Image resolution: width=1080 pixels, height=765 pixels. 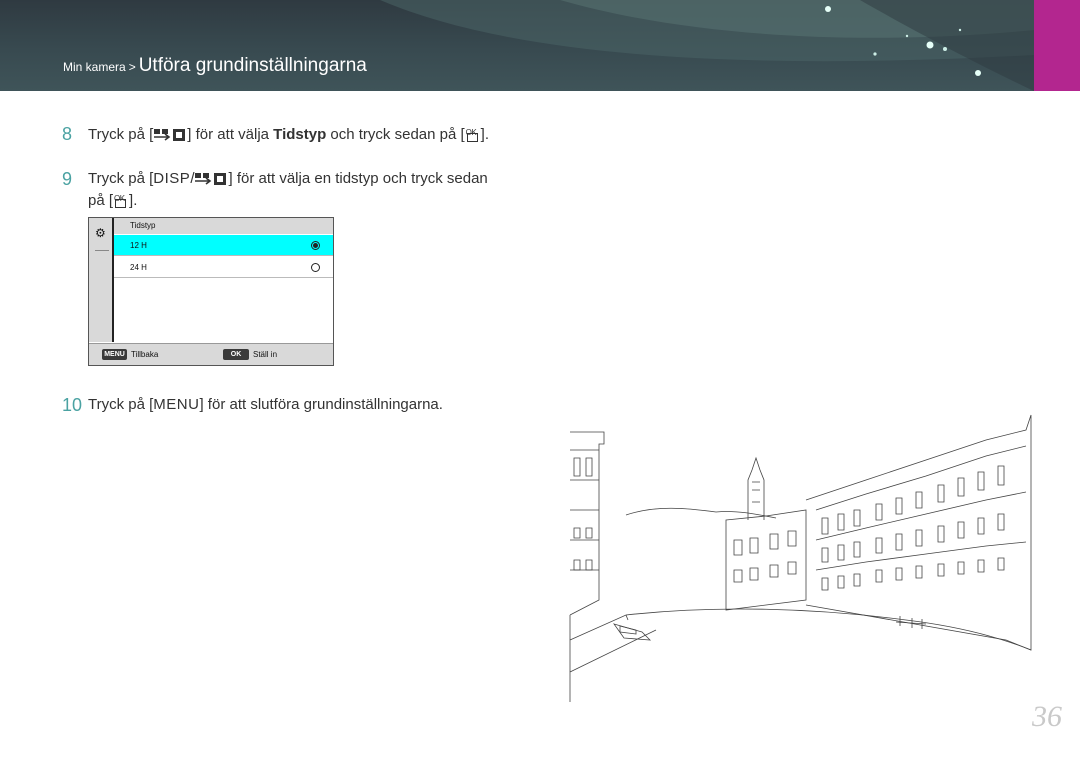 What do you see at coordinates (176, 404) in the screenshot?
I see `menu-key-label: MENU` at bounding box center [176, 404].